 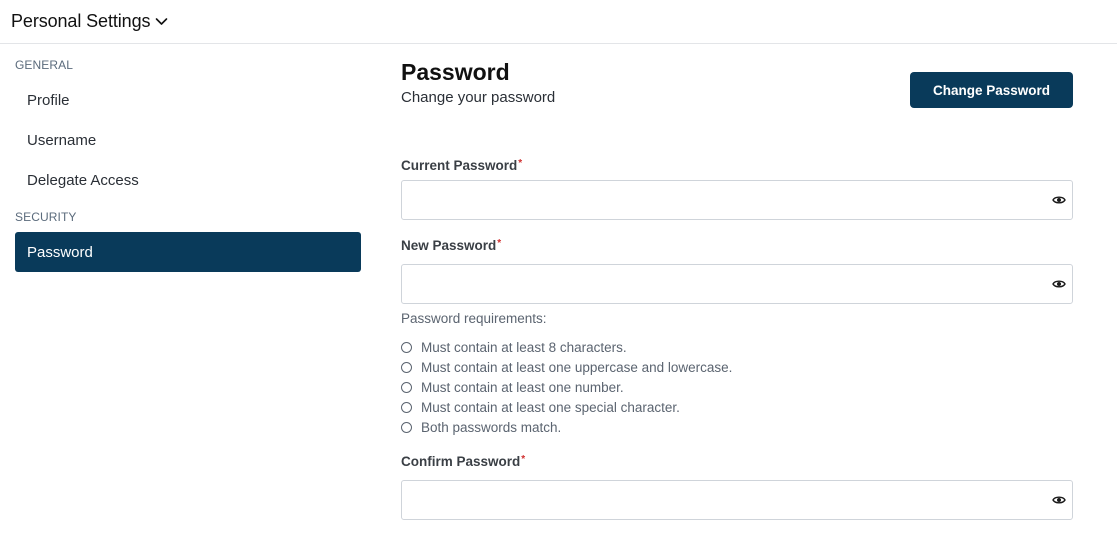 What do you see at coordinates (558, 22) in the screenshot?
I see `top-bar: Personal Settings` at bounding box center [558, 22].